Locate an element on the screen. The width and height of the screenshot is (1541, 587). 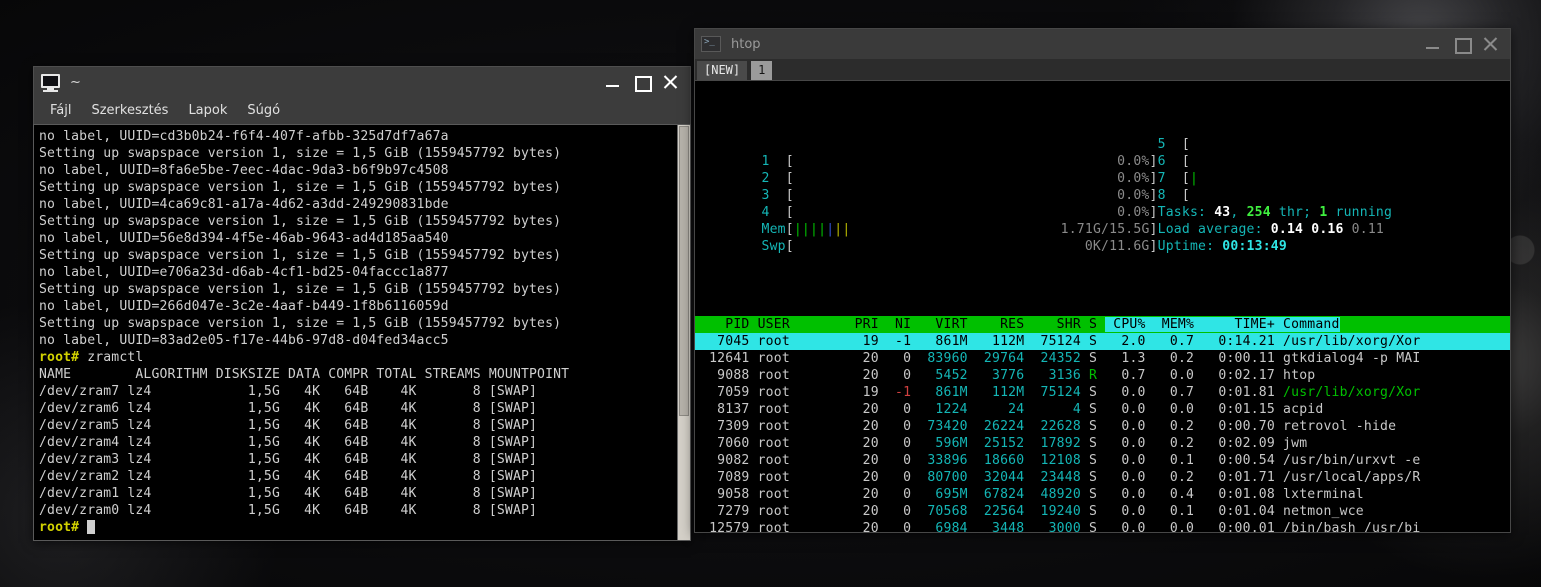
zramctl-row: /dev/zram0 lz4 1,5G 4K 64B 4K 8 [SWAP] is located at coordinates (288, 510).